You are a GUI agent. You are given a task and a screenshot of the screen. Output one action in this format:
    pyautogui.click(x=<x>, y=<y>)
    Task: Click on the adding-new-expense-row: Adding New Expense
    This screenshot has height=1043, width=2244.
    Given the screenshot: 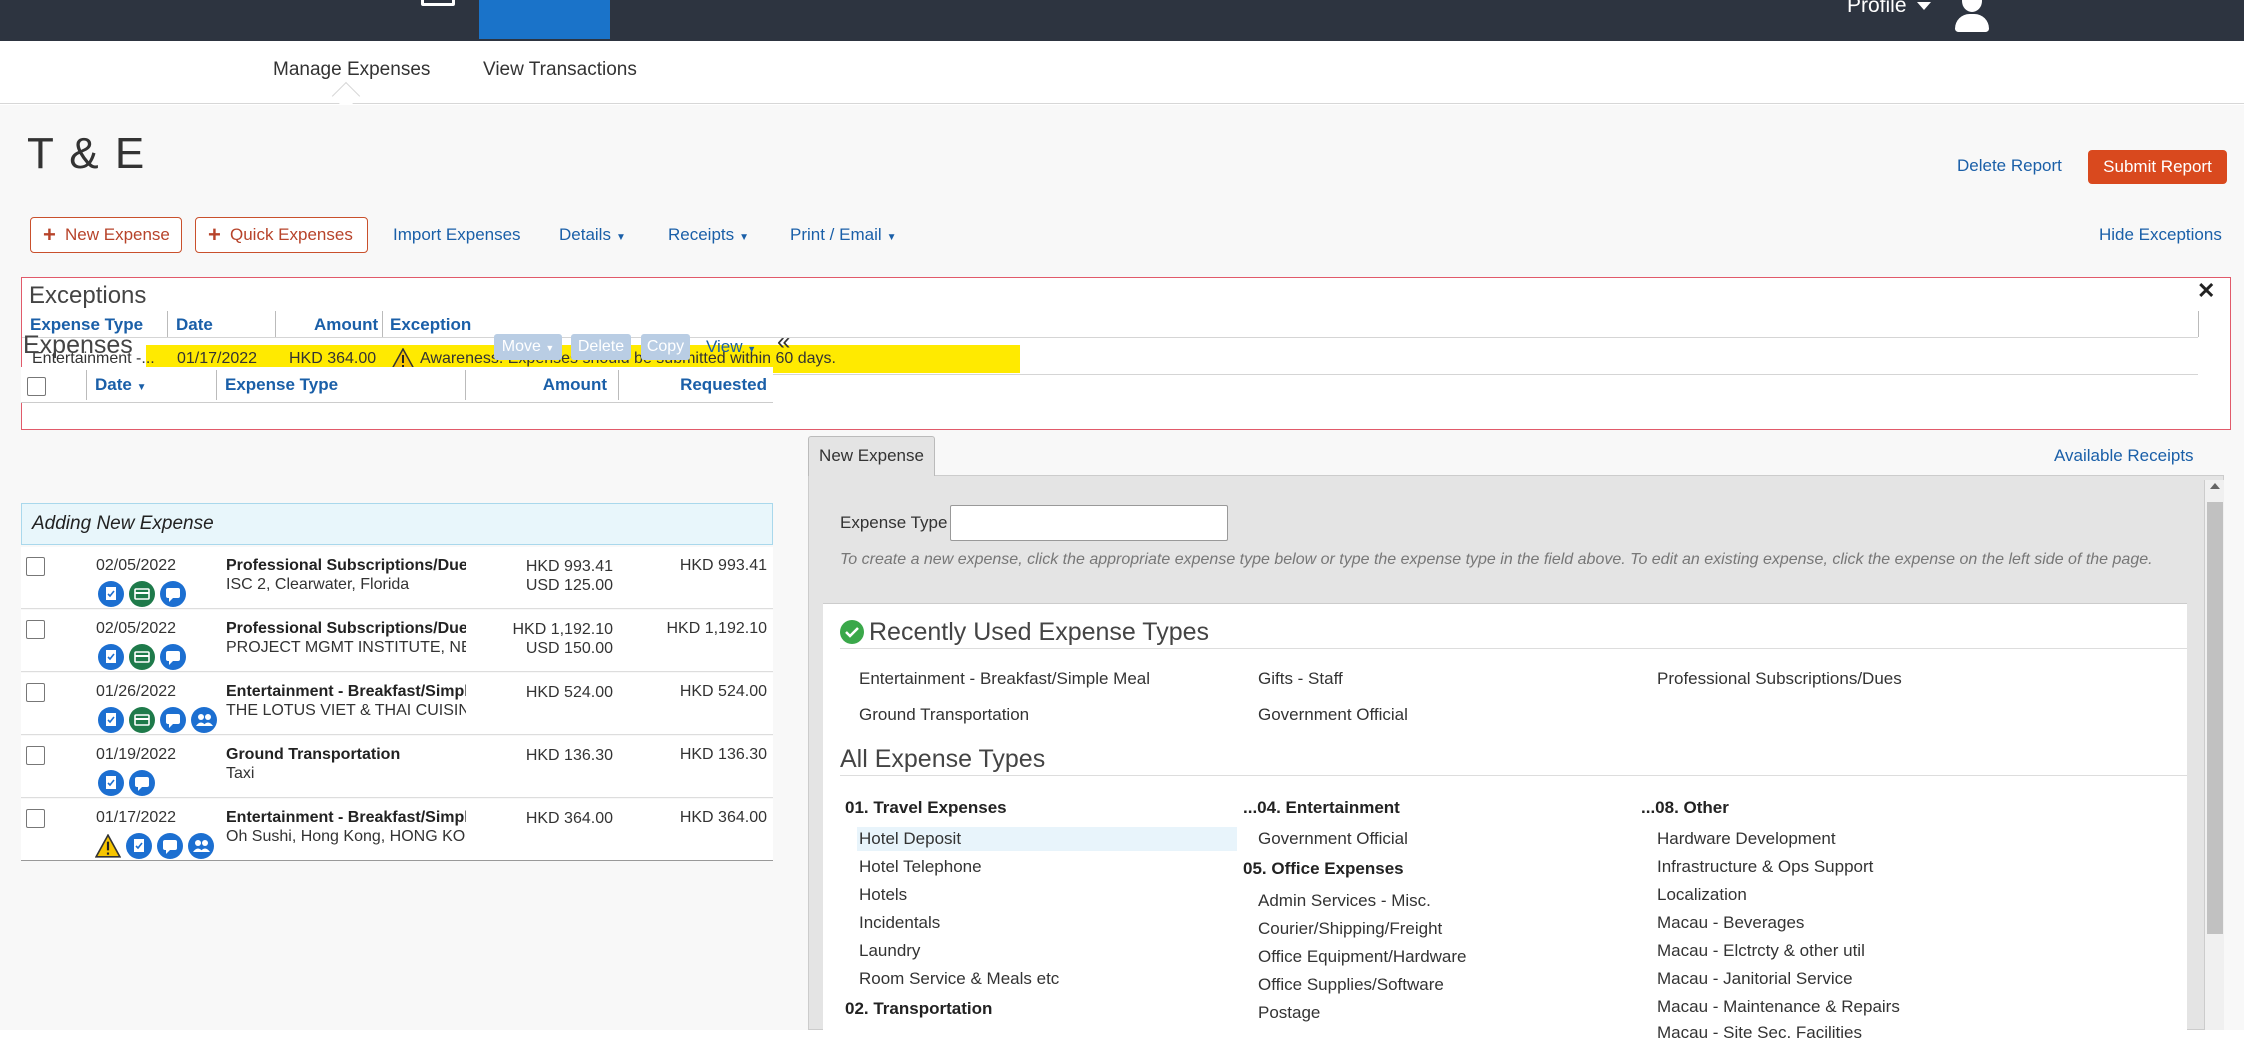 What is the action you would take?
    pyautogui.click(x=397, y=524)
    